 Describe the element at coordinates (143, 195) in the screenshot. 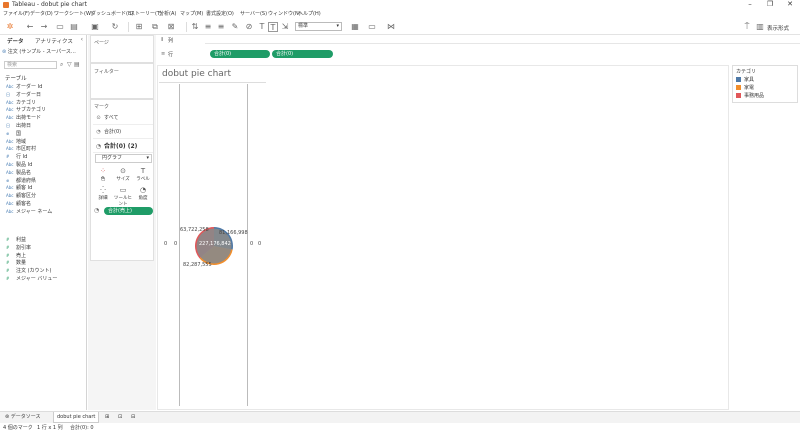

I see `angle-button: ◔ 角度` at that location.